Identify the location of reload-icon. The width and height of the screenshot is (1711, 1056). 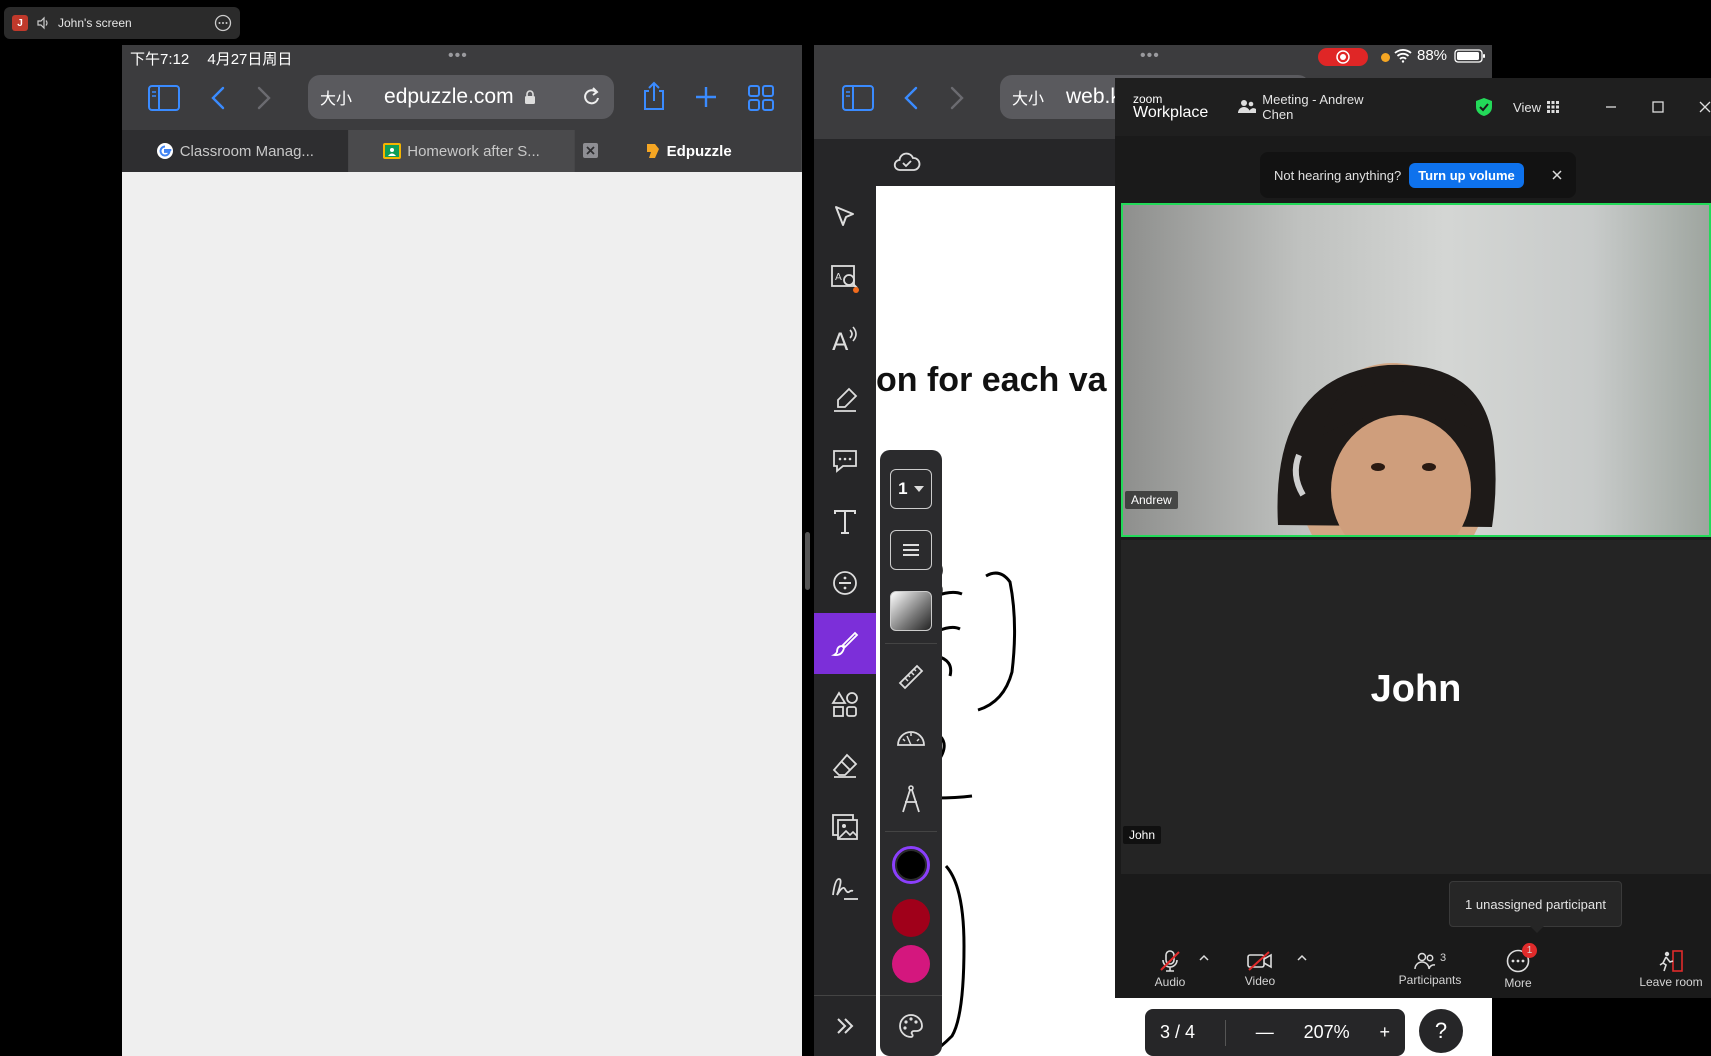
(592, 97).